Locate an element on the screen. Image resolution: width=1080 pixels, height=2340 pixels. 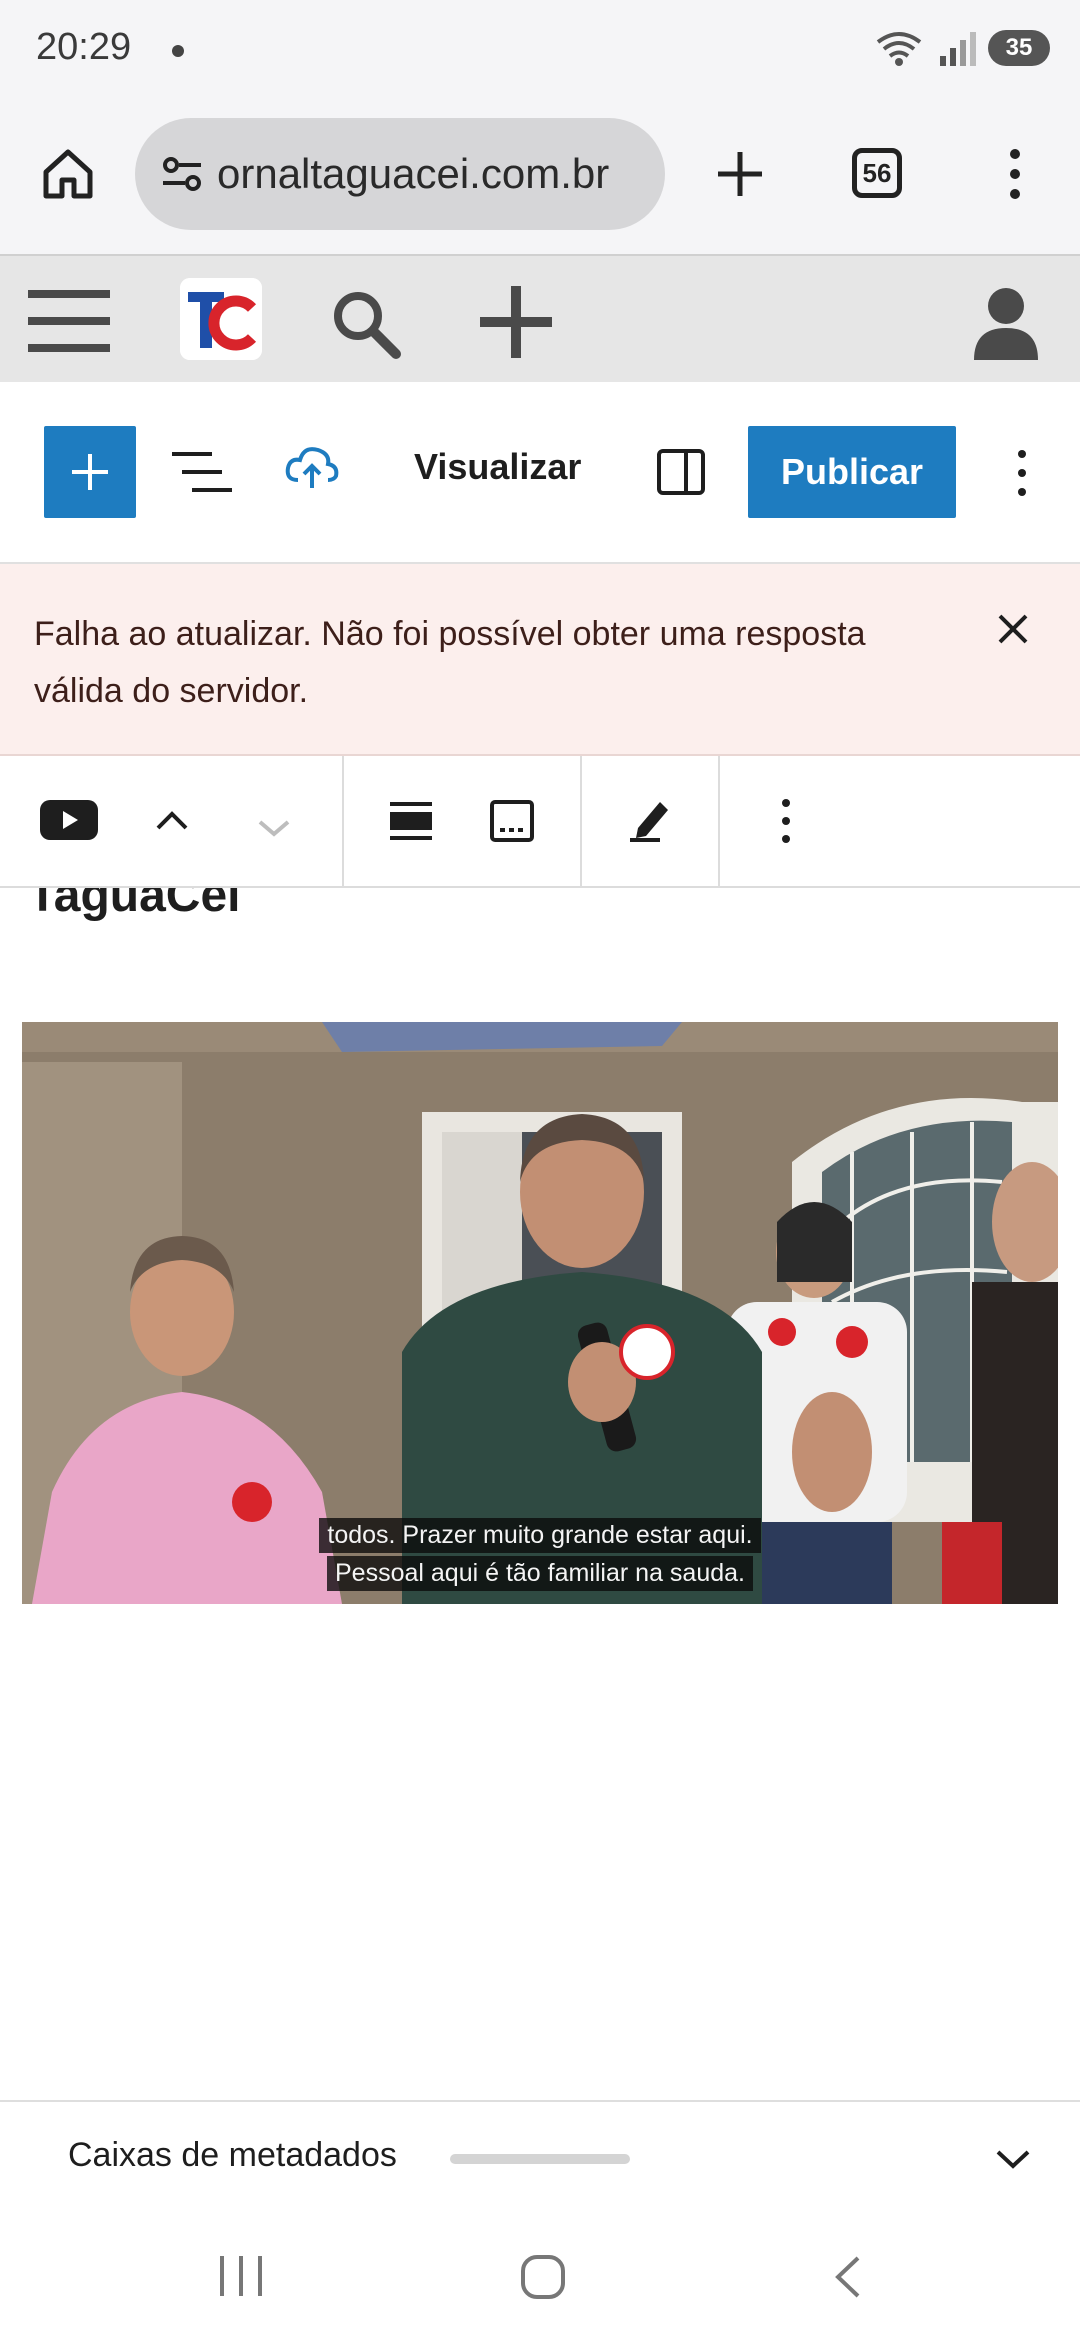
site-settings-icon is located at coordinates (182, 174).